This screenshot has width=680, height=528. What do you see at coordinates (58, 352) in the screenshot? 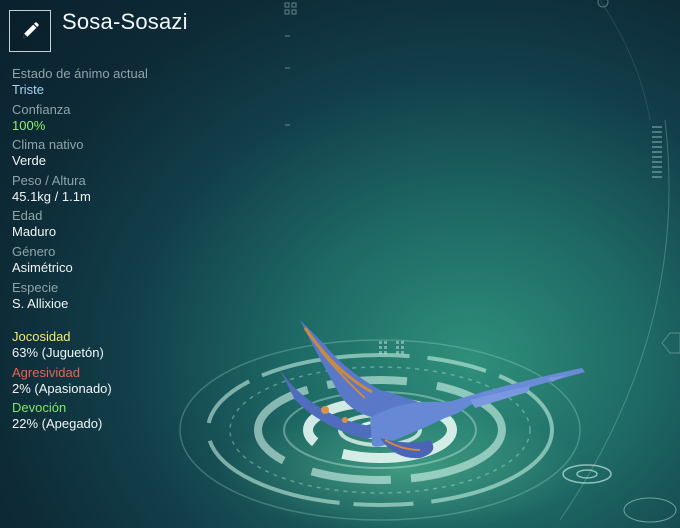
I see `trait-value: 63% (Juguetón)` at bounding box center [58, 352].